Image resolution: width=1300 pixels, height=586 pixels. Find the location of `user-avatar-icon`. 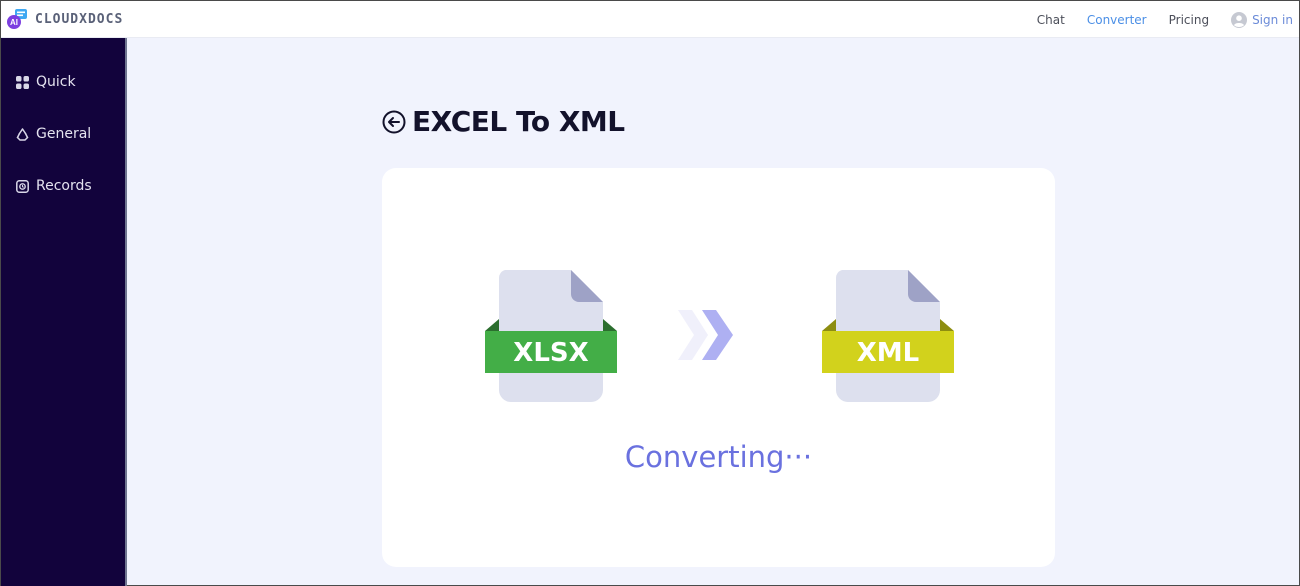

user-avatar-icon is located at coordinates (1239, 19).